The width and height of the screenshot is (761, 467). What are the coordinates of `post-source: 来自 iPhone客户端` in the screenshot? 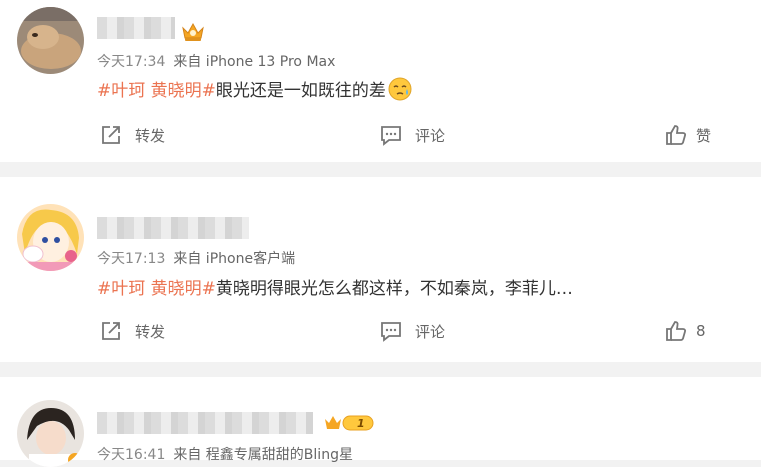 It's located at (234, 259).